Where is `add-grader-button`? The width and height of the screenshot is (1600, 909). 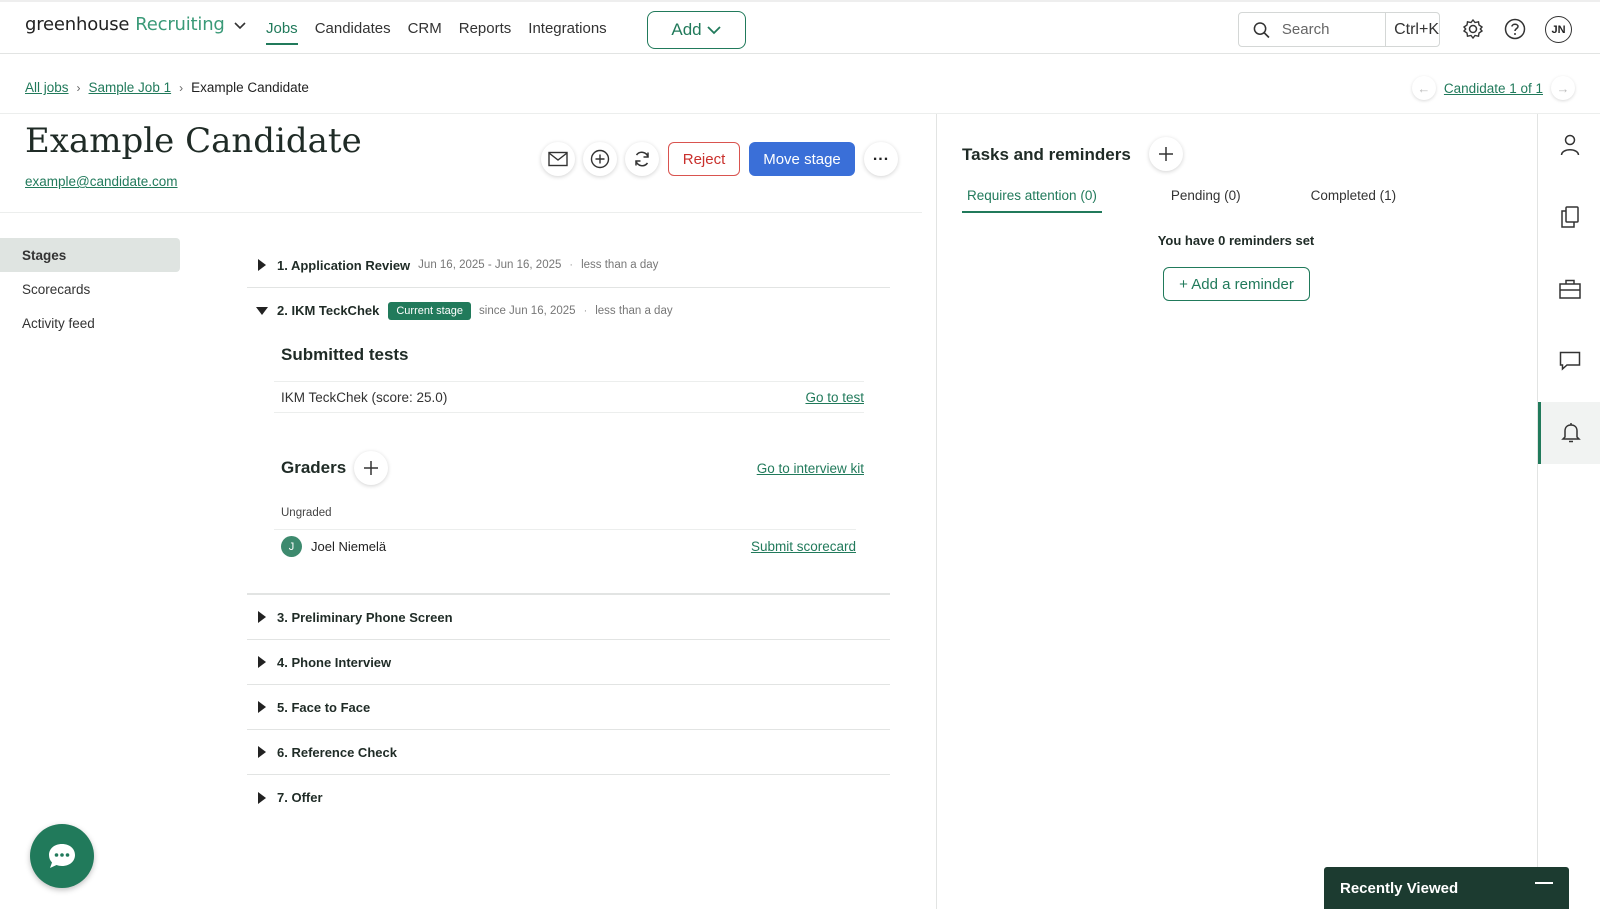
add-grader-button is located at coordinates (371, 468).